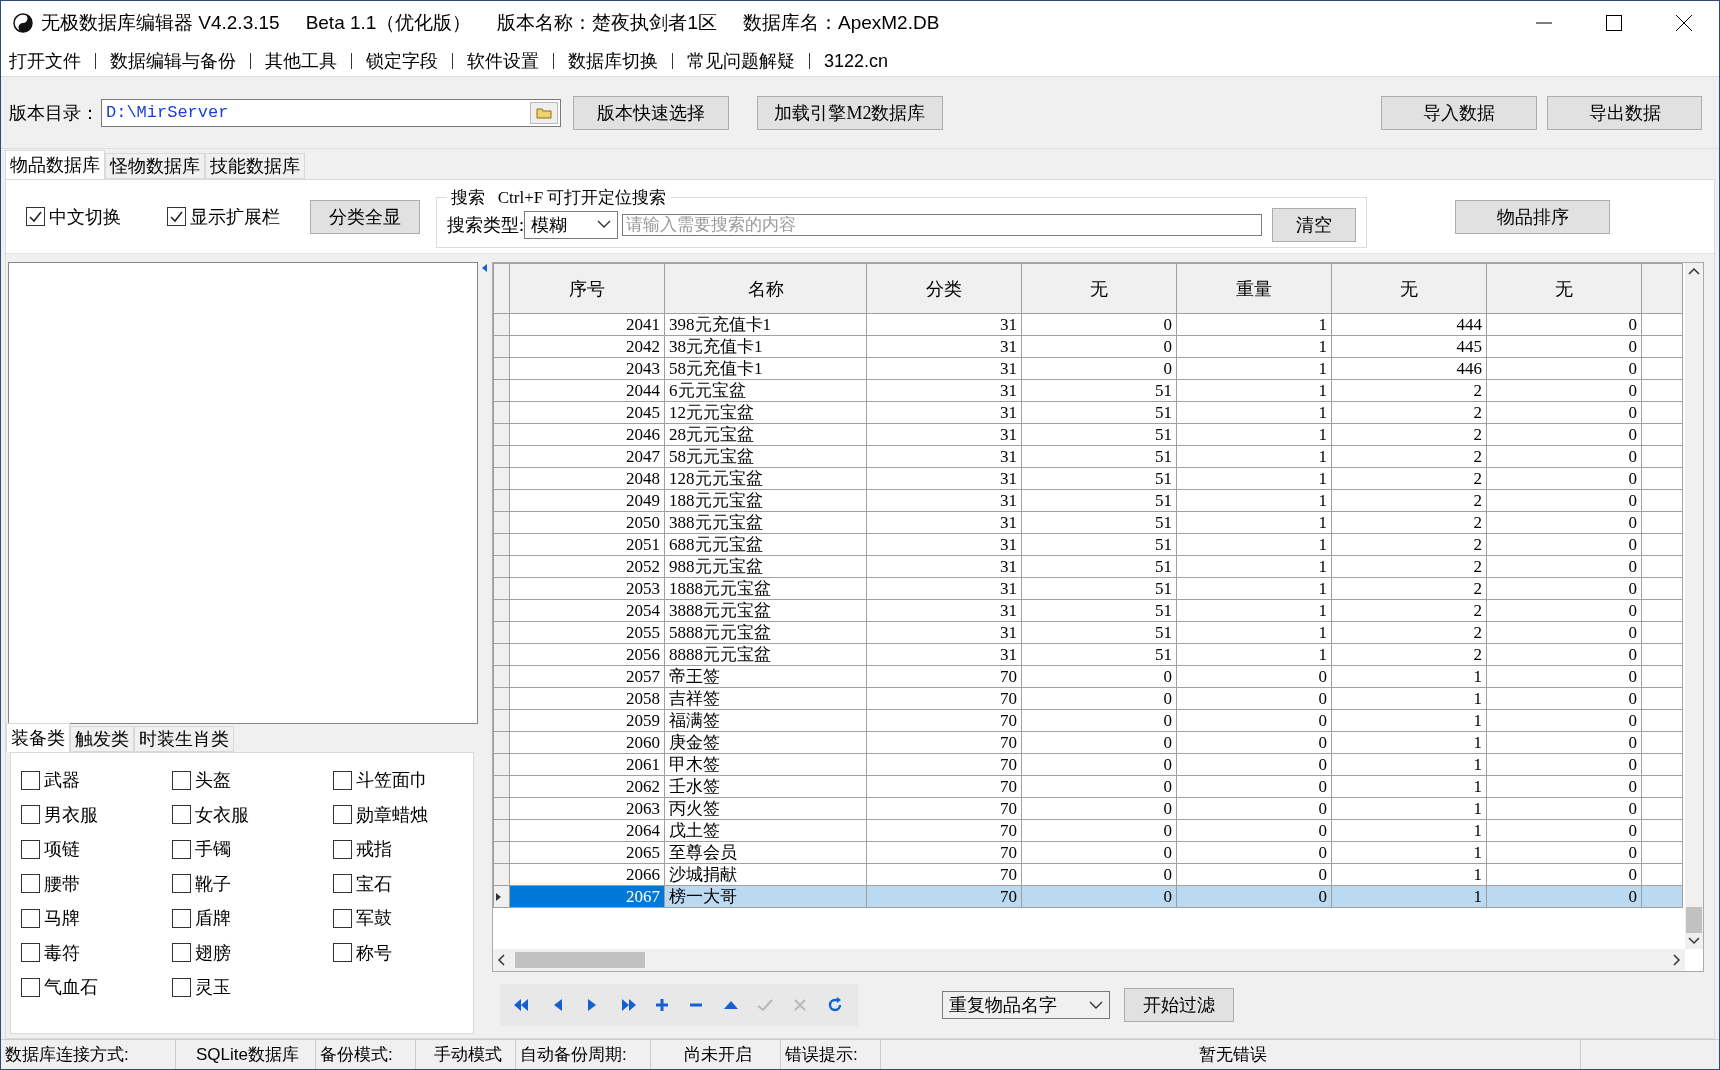  Describe the element at coordinates (944, 288) in the screenshot. I see `column-header: 分类` at that location.